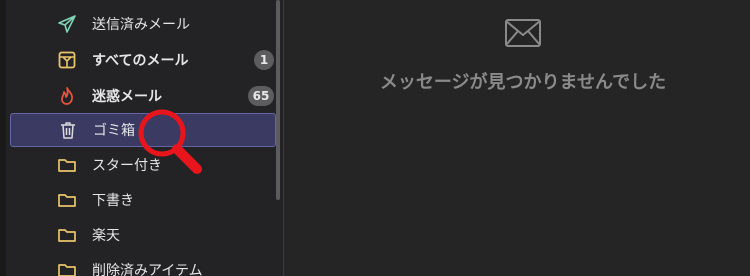  Describe the element at coordinates (127, 166) in the screenshot. I see `sidebar-item-label: スター付き` at that location.